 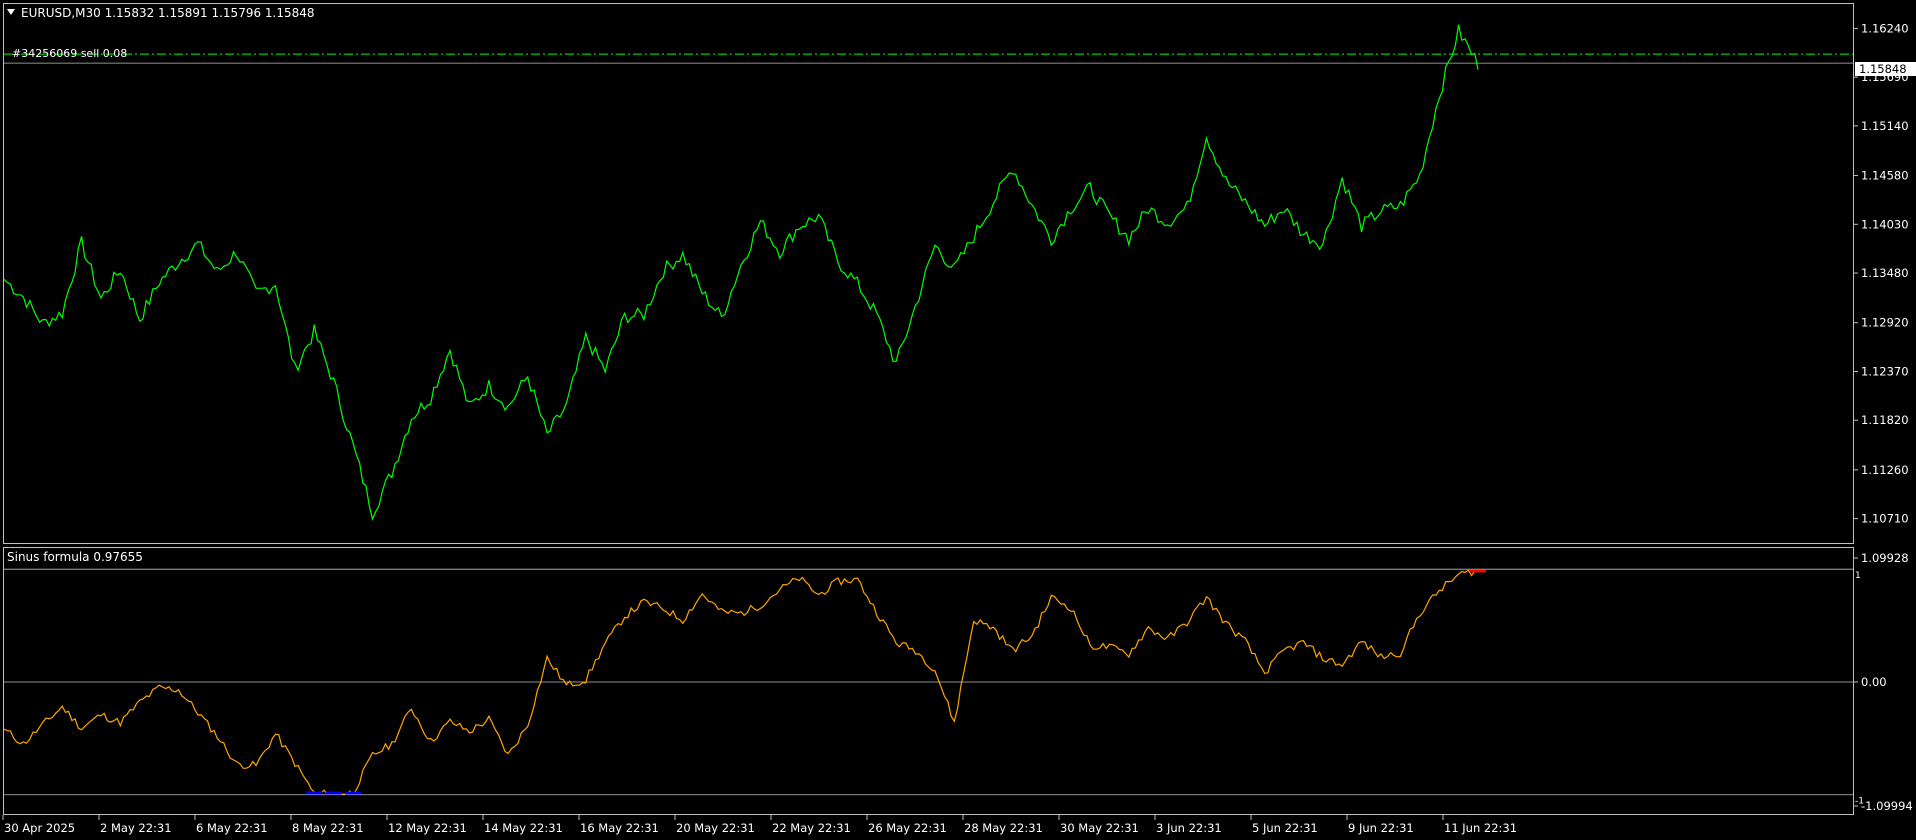 I want to click on price-tick-label: 1.13480, so click(x=1885, y=273).